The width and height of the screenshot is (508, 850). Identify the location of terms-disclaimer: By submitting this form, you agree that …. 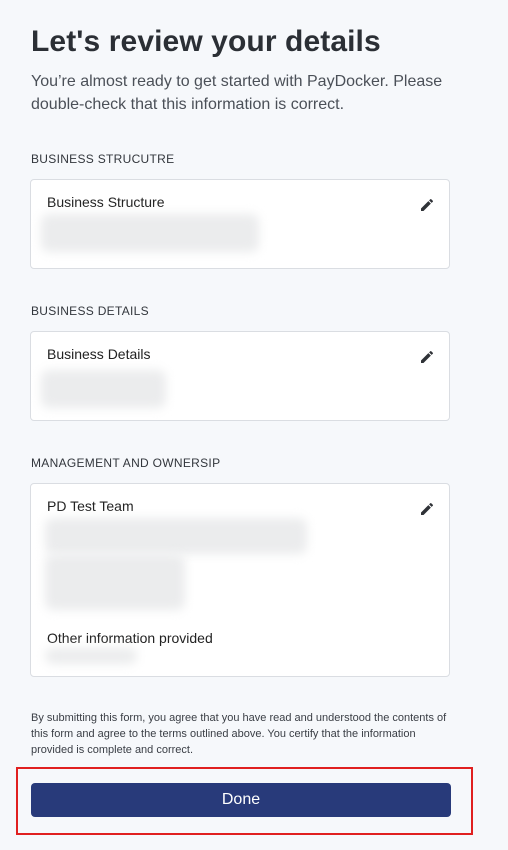
(239, 734).